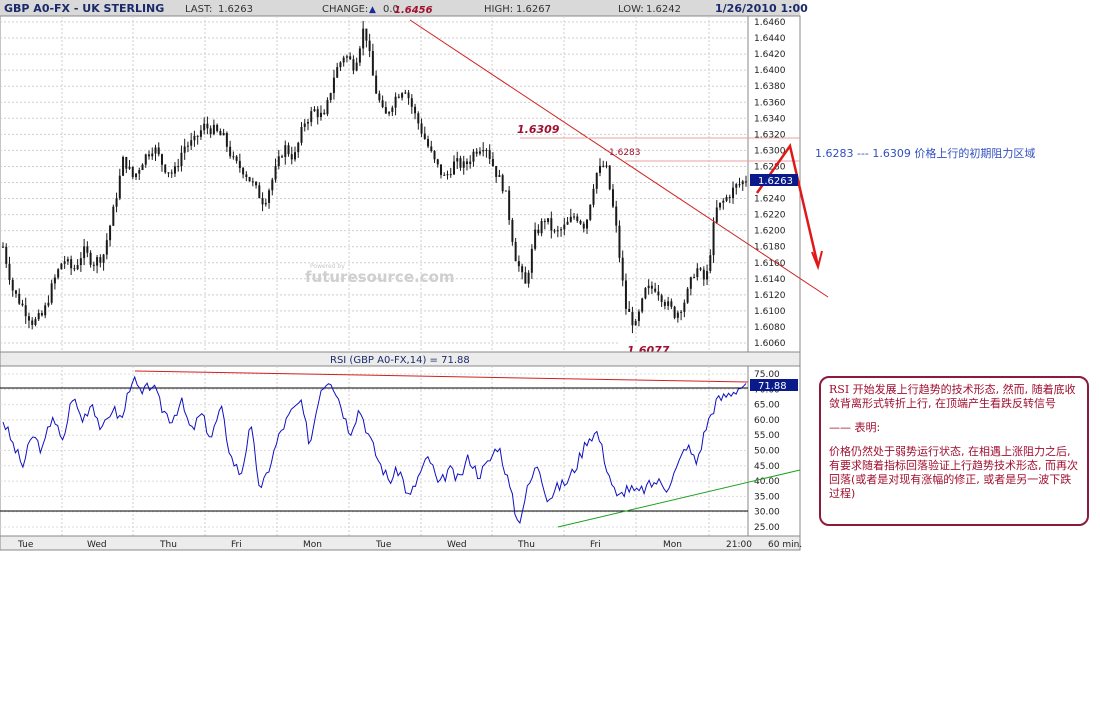 The height and width of the screenshot is (710, 1100). Describe the element at coordinates (770, 135) in the screenshot. I see `price-tick-label: 1.6320` at that location.